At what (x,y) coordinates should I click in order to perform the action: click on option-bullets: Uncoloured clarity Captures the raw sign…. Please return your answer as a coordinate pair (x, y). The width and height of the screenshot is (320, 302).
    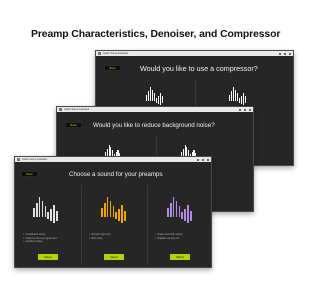
    Looking at the image, I should click on (40, 238).